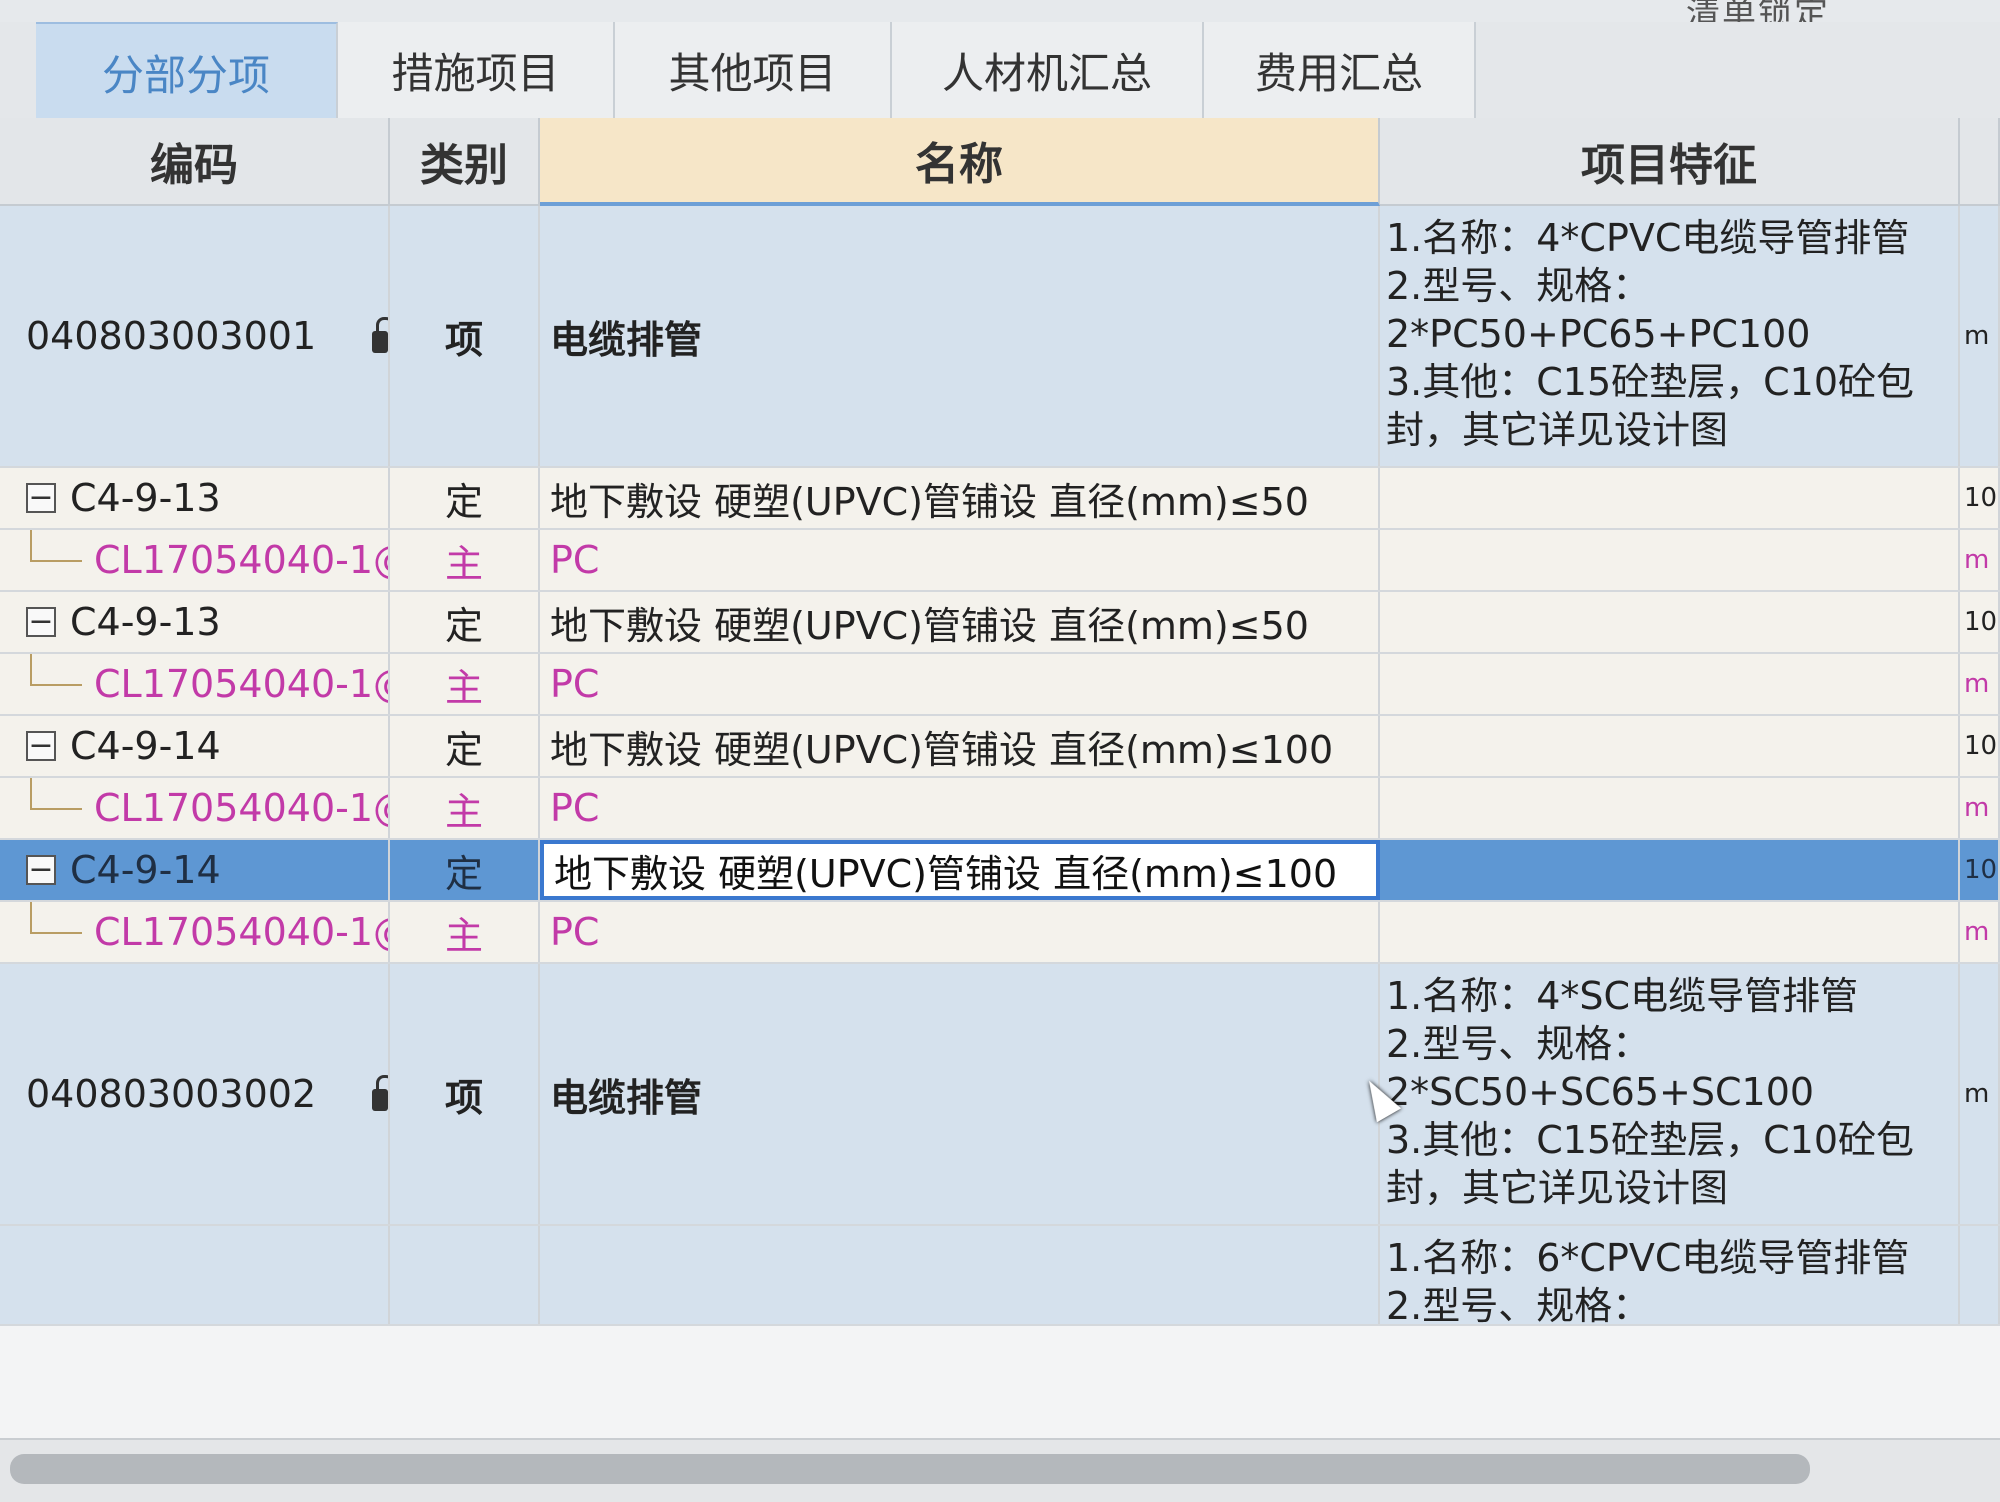 Image resolution: width=2000 pixels, height=1502 pixels. I want to click on quota-row: −C4-9-14定地下敷设 硬塑(UPVC)管铺设 直径(mm)≤10010m, so click(1000, 871).